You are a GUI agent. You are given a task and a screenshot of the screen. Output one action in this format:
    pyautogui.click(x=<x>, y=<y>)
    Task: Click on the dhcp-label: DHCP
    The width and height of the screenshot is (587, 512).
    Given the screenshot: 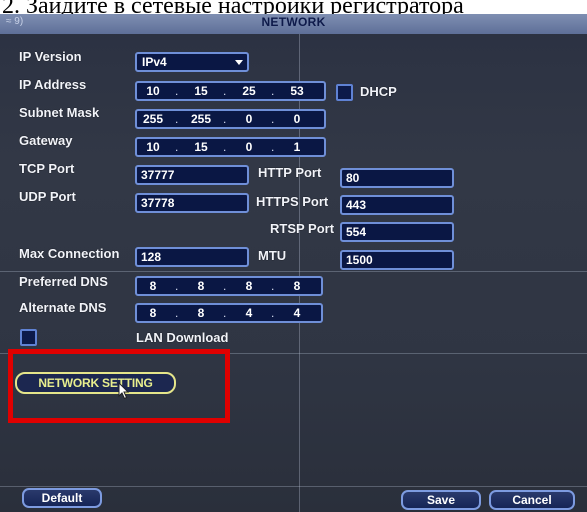 What is the action you would take?
    pyautogui.click(x=378, y=91)
    